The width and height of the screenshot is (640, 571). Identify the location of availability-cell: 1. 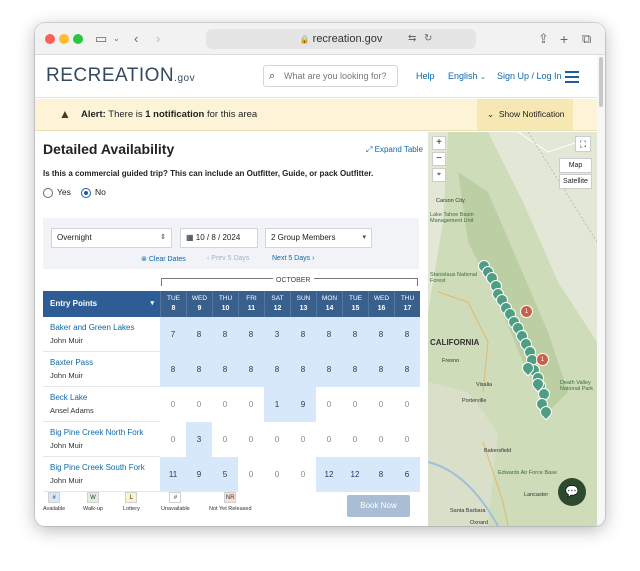
(277, 404).